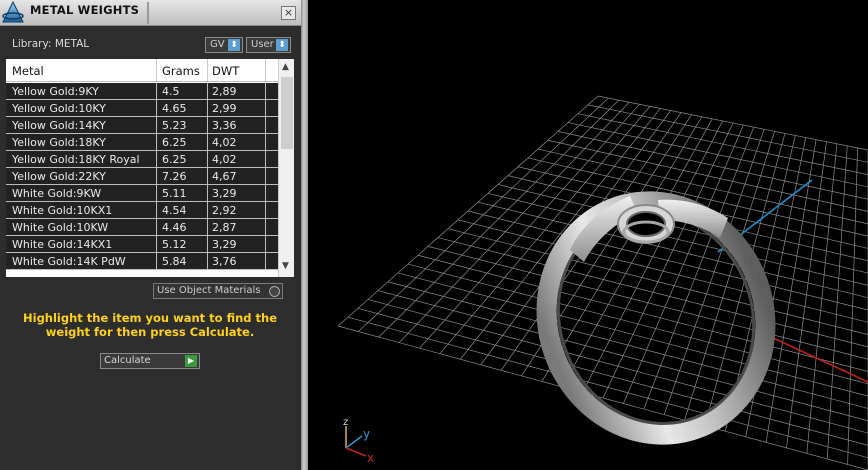 The height and width of the screenshot is (470, 868). Describe the element at coordinates (142, 108) in the screenshot. I see `table-row: Yellow Gold:10KY 4.65 2,99` at that location.